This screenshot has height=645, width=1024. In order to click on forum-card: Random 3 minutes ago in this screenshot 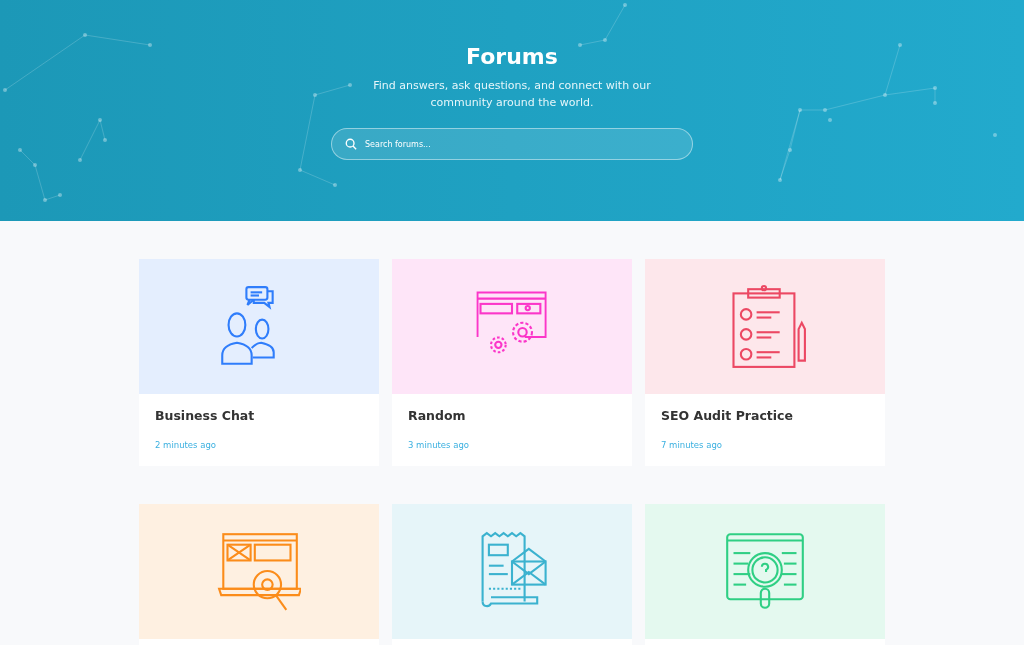, I will do `click(512, 362)`.